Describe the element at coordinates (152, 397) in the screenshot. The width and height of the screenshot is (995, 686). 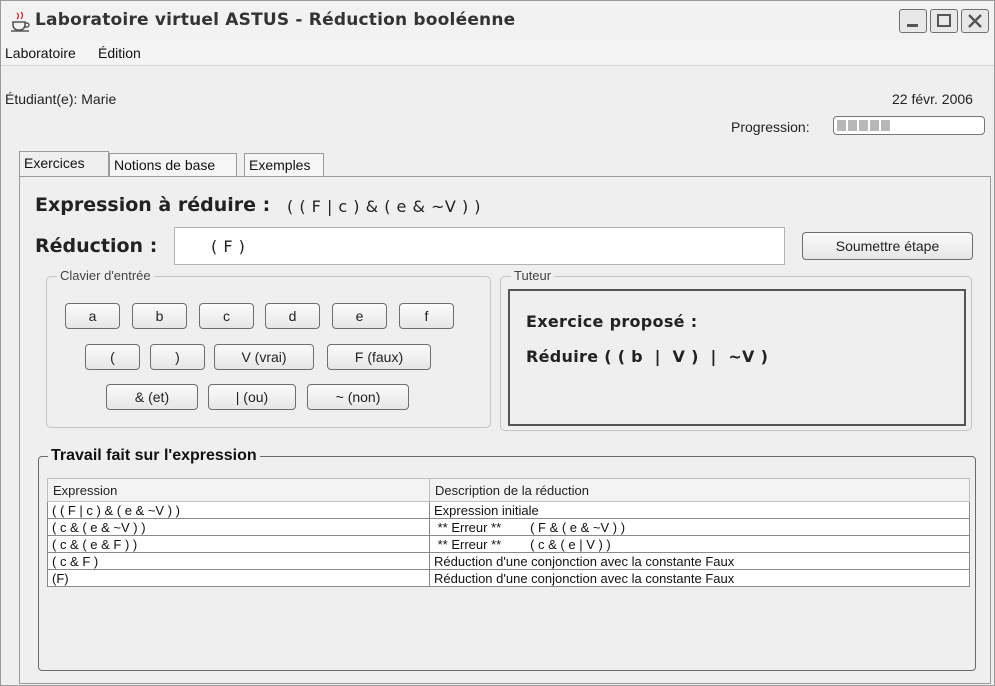
I see `key-and: & (et)` at that location.